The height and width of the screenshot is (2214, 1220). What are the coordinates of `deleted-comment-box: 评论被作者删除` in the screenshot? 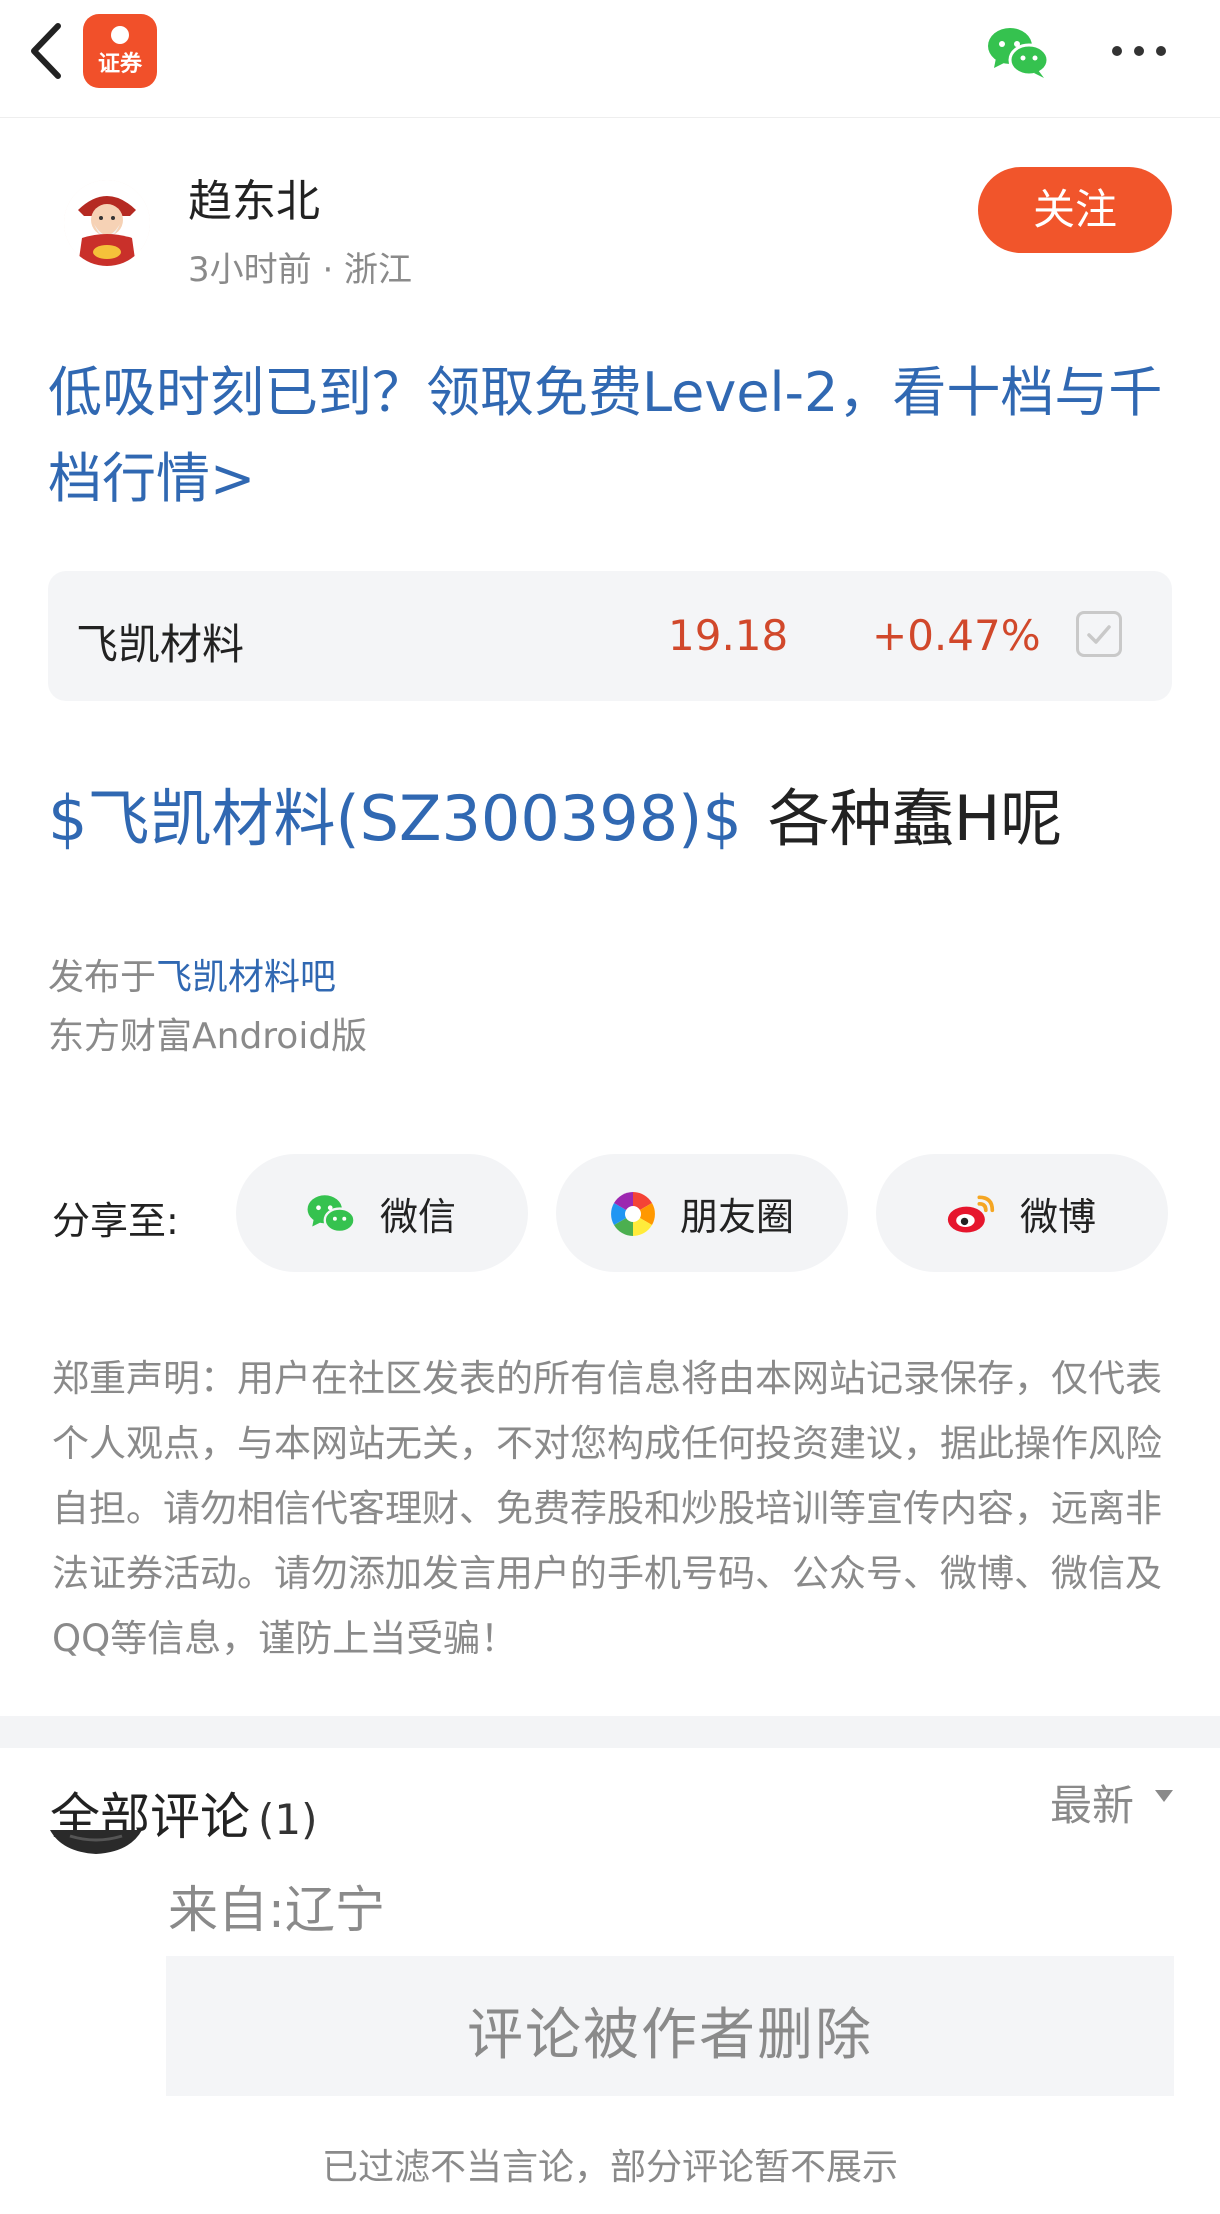 It's located at (670, 2026).